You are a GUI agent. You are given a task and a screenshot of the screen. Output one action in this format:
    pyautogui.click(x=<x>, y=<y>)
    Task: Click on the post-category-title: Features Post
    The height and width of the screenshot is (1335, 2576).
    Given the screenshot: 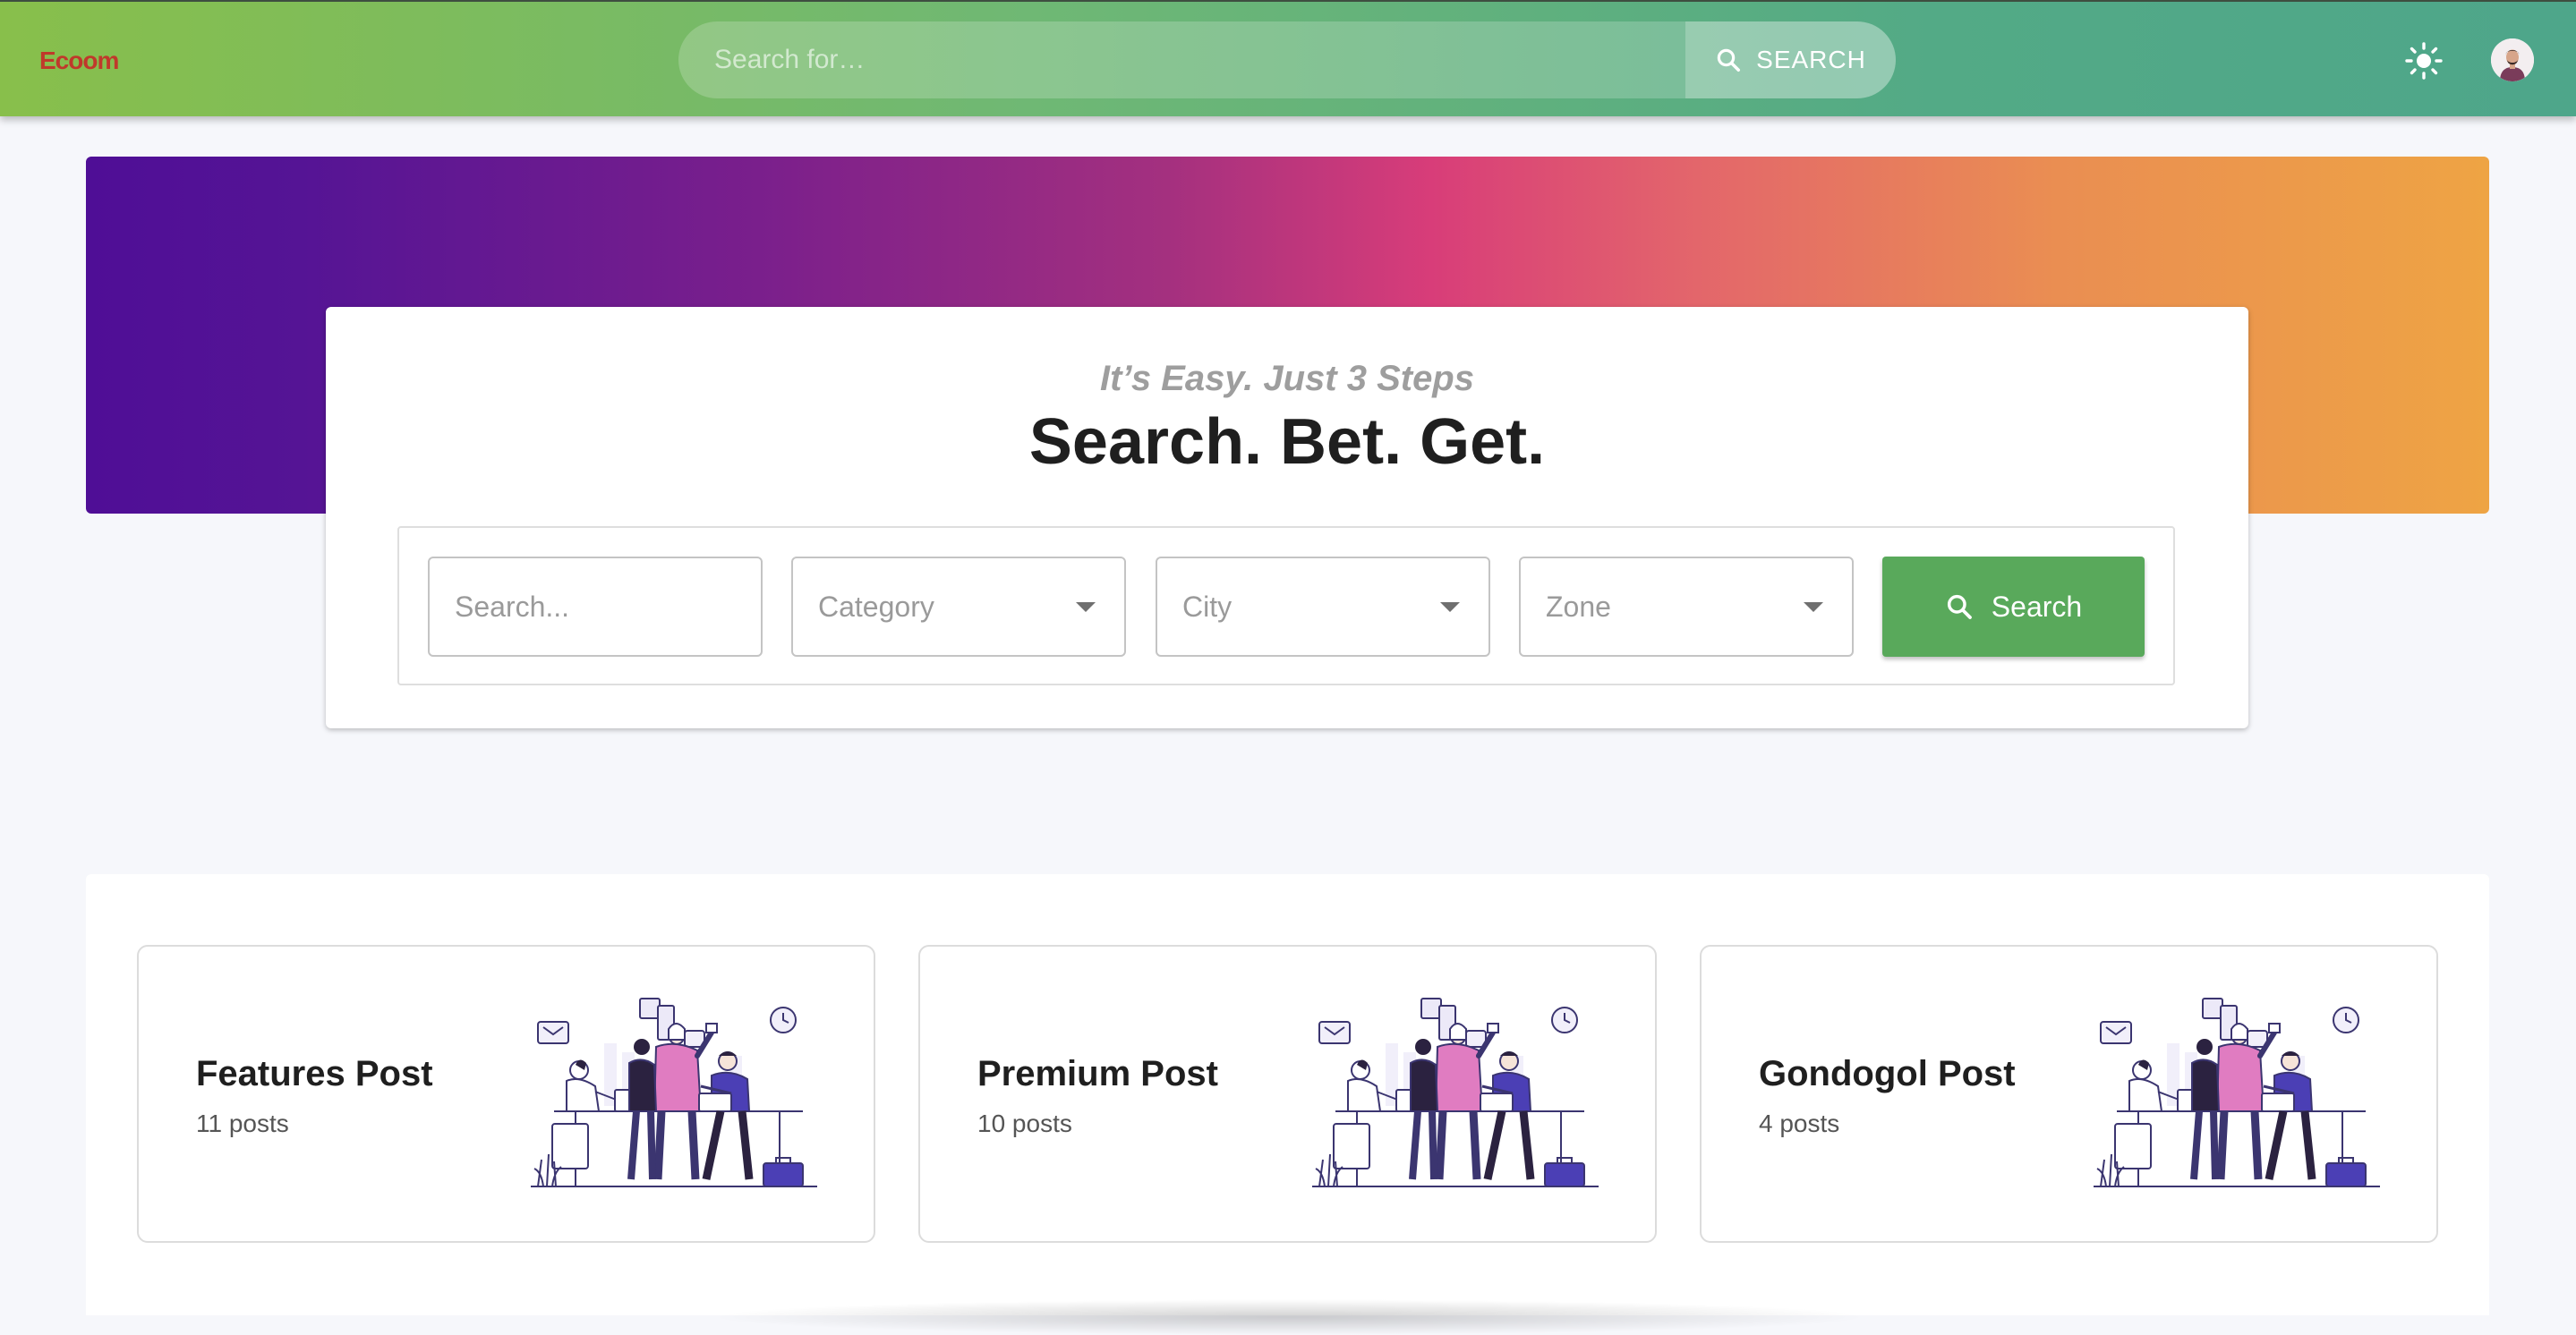 What is the action you would take?
    pyautogui.click(x=314, y=1073)
    